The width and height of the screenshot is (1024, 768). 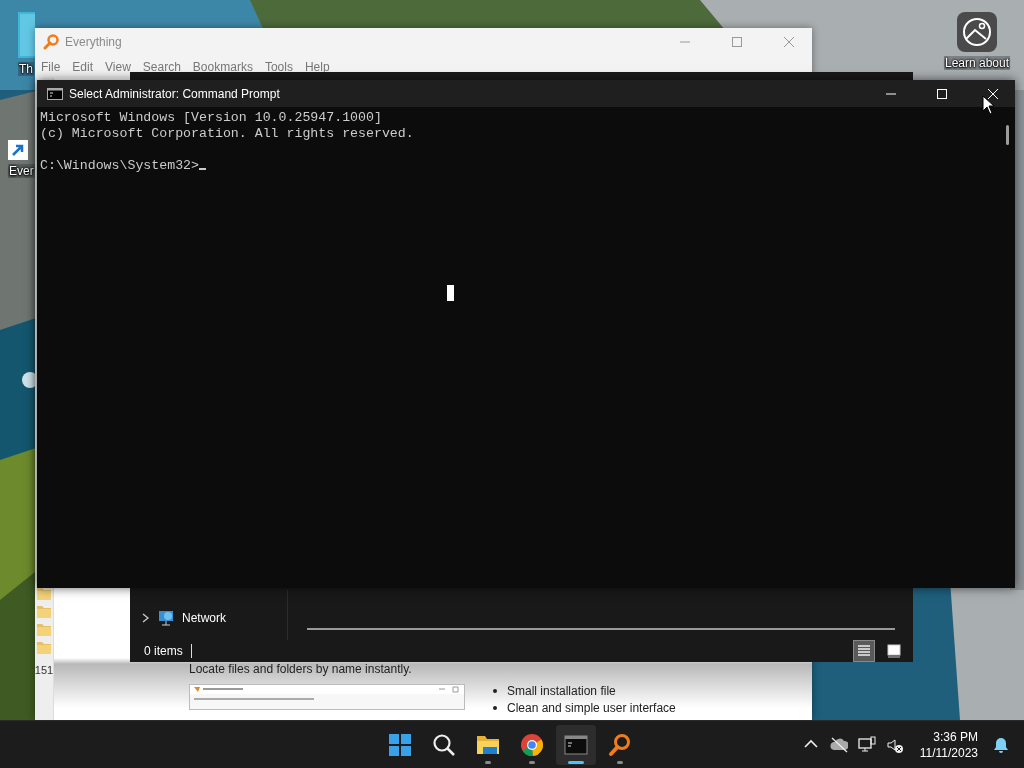 What do you see at coordinates (301, 669) in the screenshot?
I see `tagline: Locate files and folders by name instantly.` at bounding box center [301, 669].